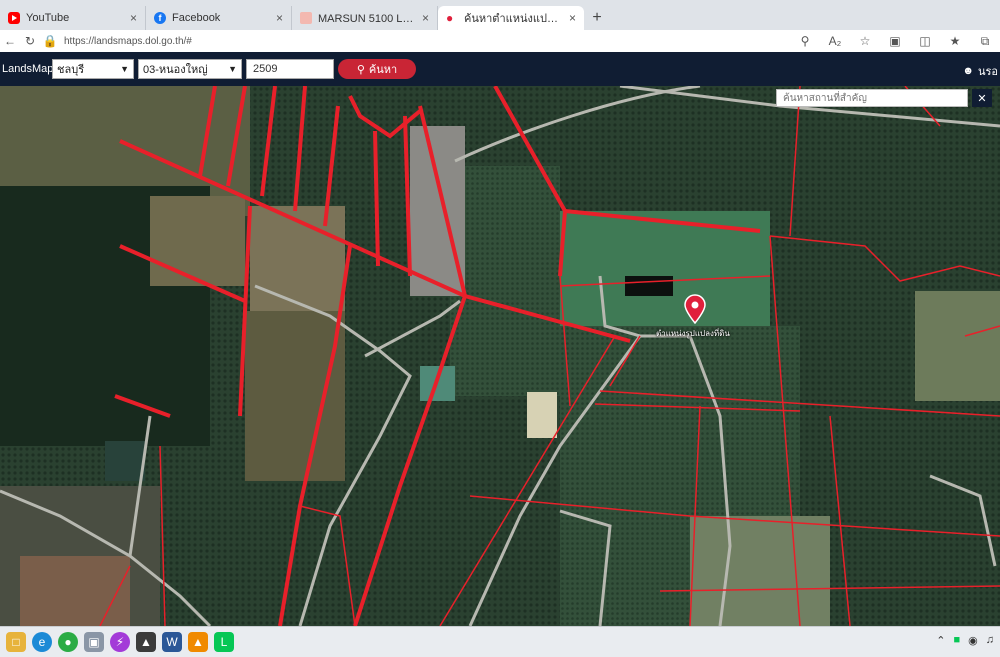 This screenshot has width=1000, height=657. Describe the element at coordinates (805, 41) in the screenshot. I see `location-icon: ⚲` at that location.